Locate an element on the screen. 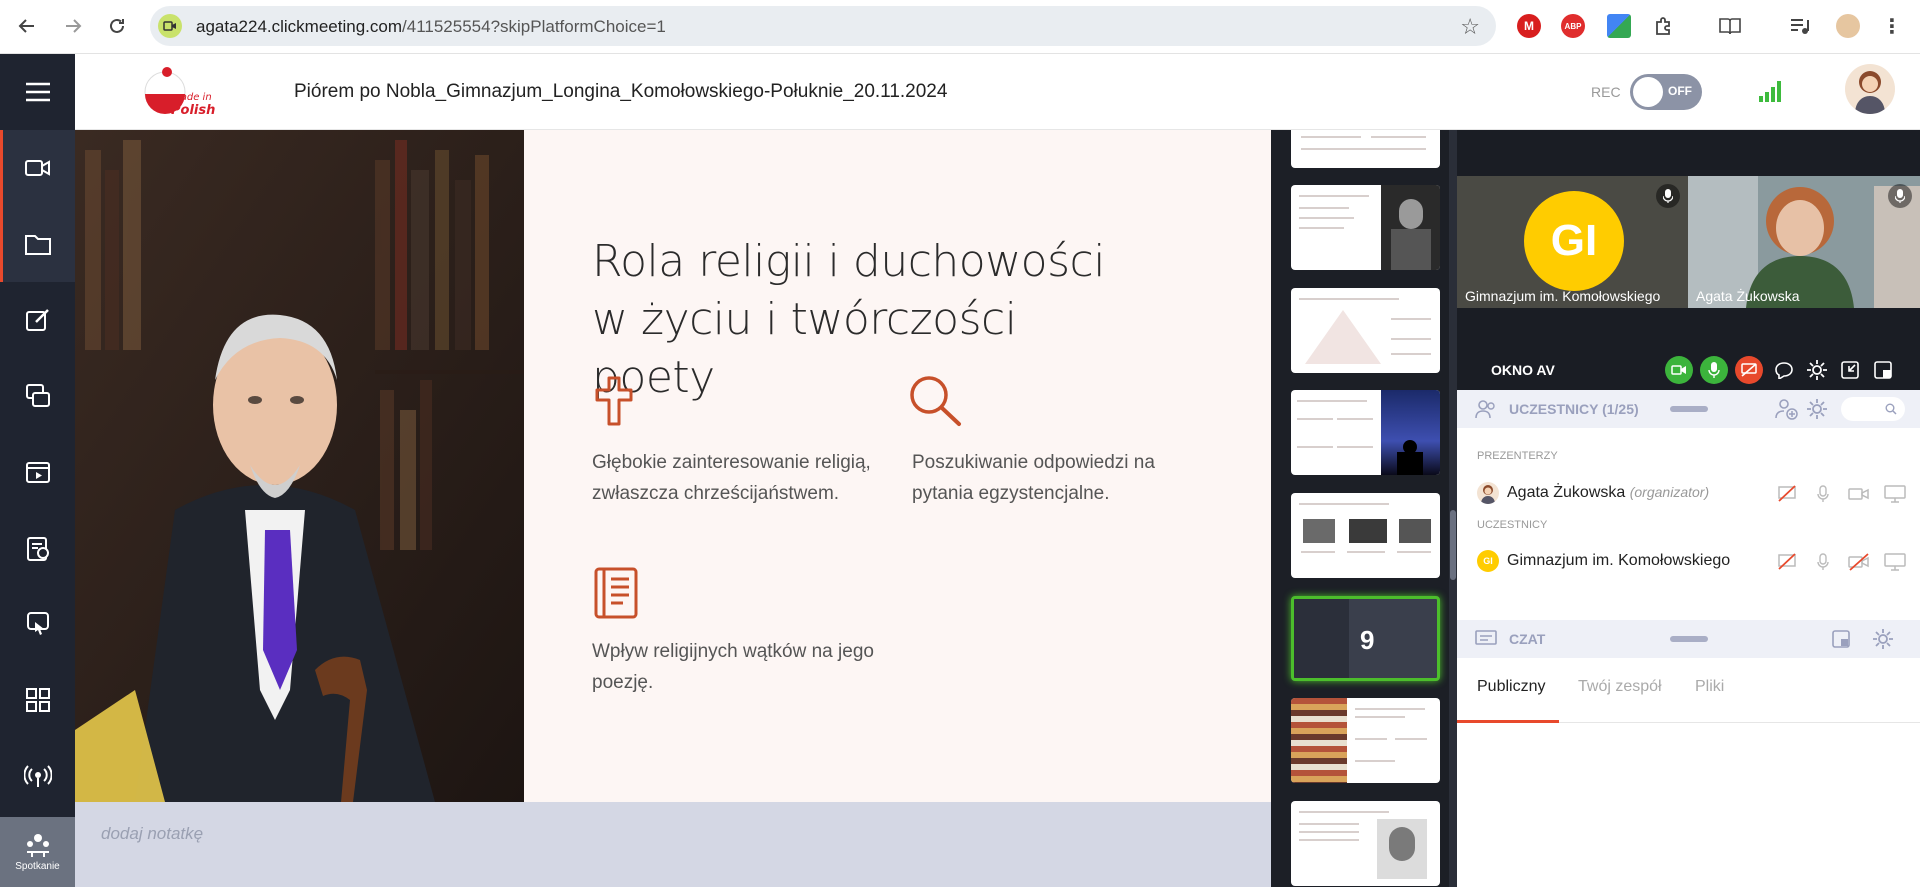 The width and height of the screenshot is (1920, 887). reload-icon is located at coordinates (117, 26).